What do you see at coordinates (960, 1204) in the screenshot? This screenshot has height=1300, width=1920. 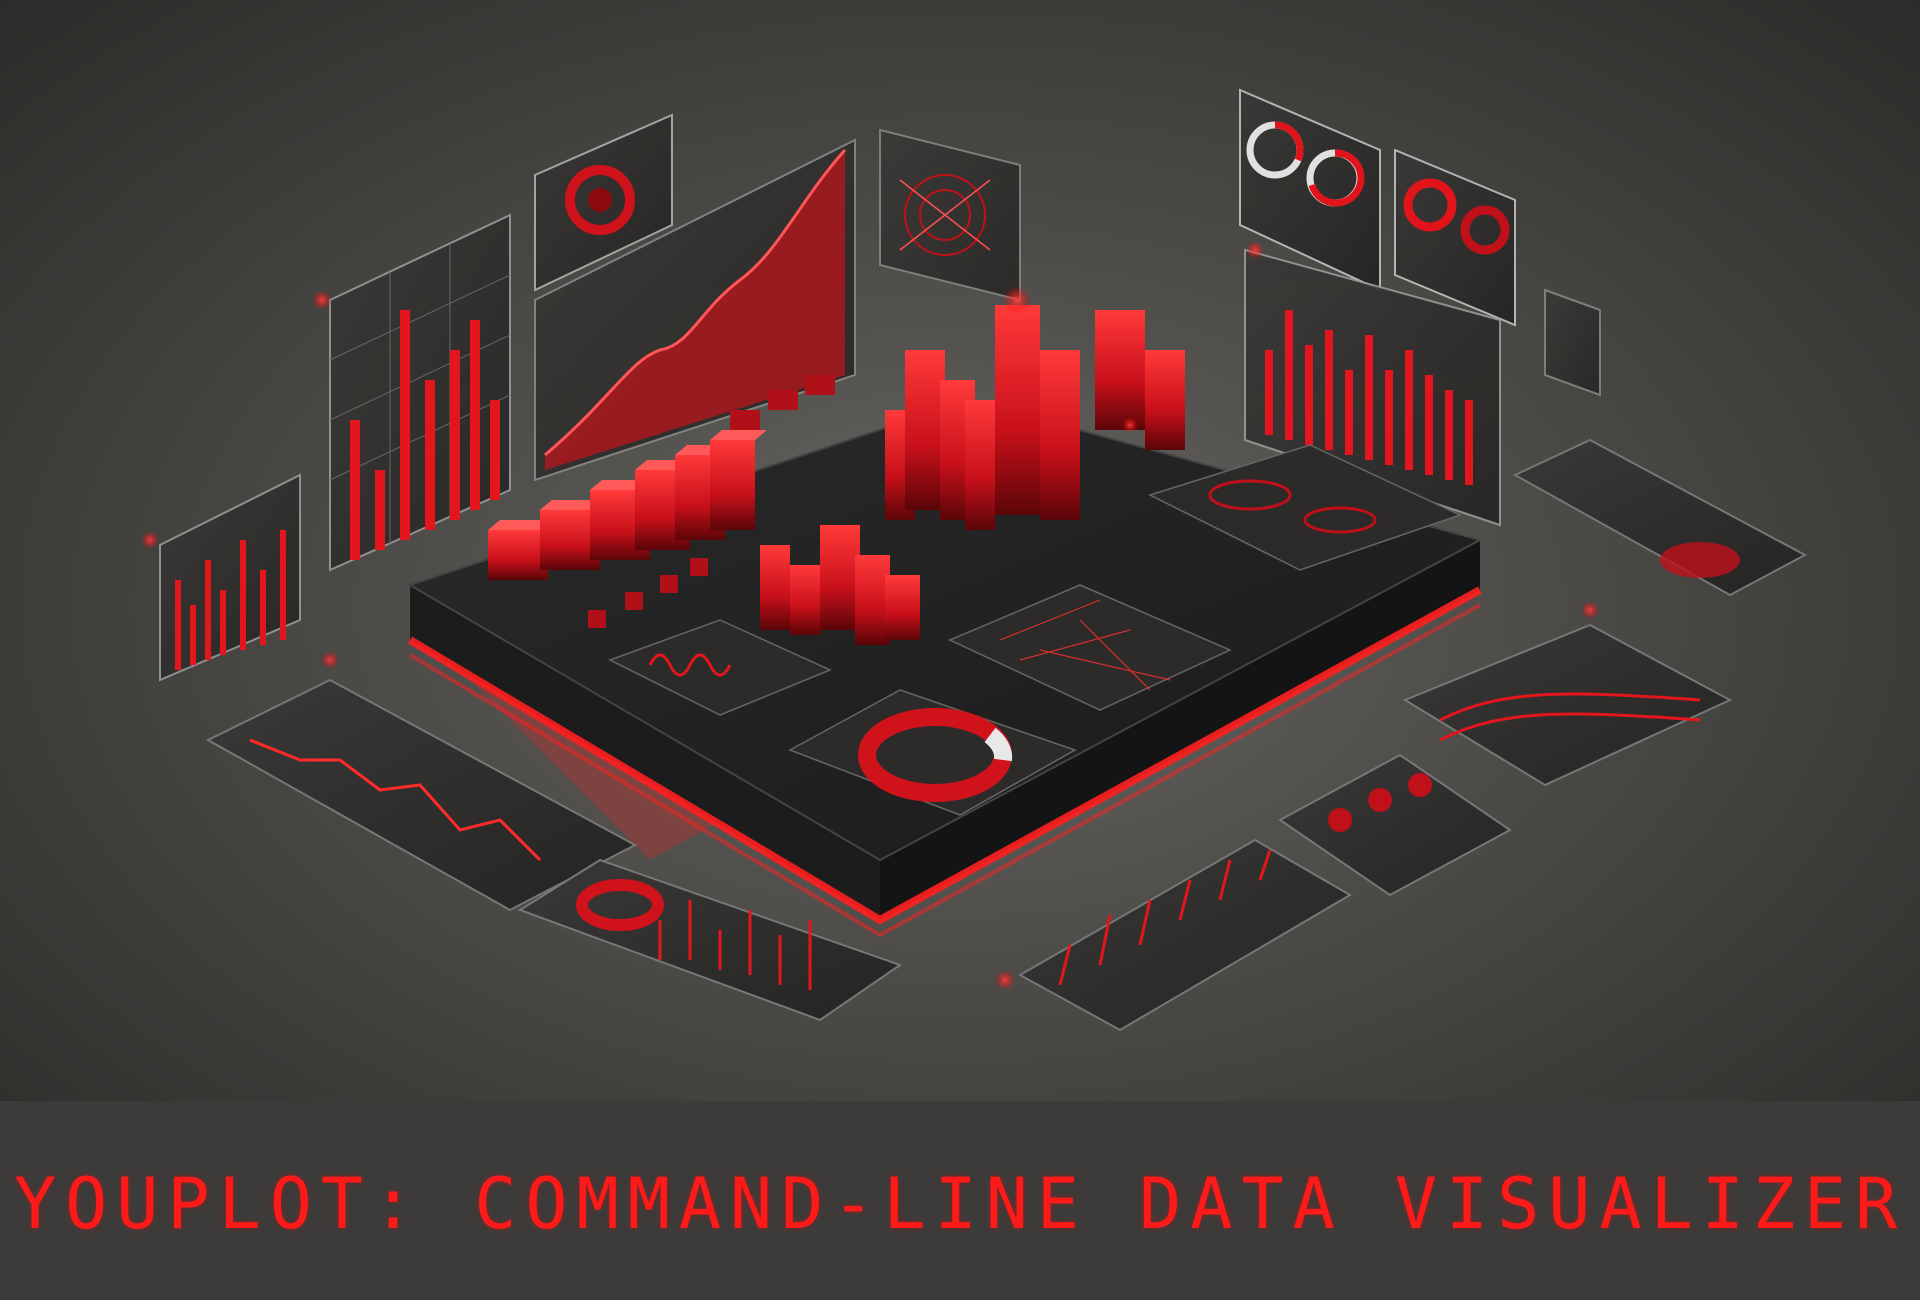 I see `banner-title: YOUPLOT: COMMAND-LINE DATA VISUALIZER` at bounding box center [960, 1204].